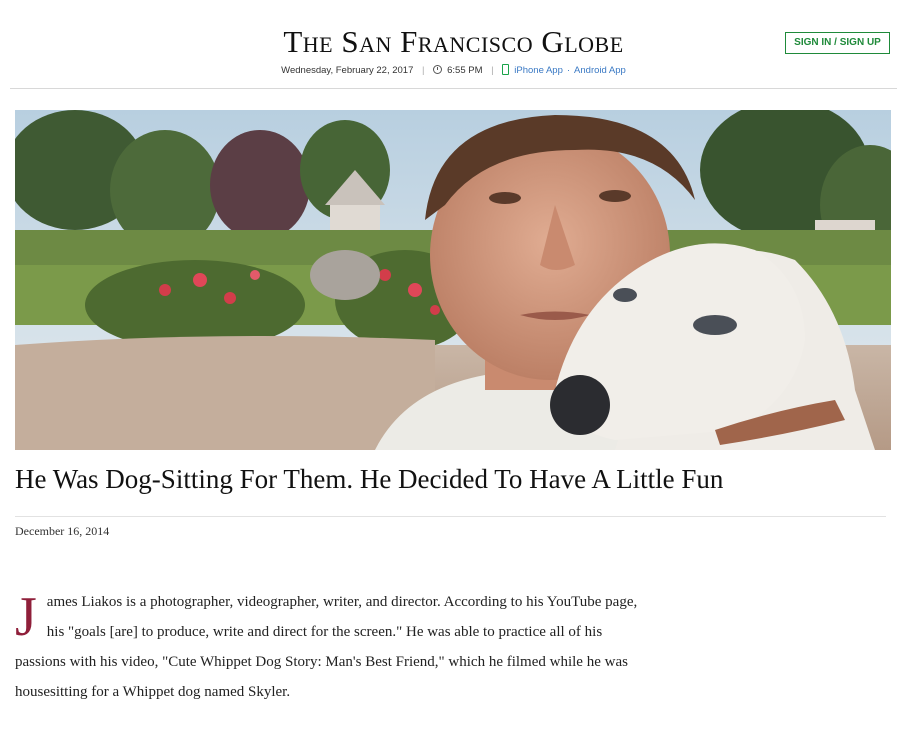  I want to click on android-app-link: Android App, so click(600, 70).